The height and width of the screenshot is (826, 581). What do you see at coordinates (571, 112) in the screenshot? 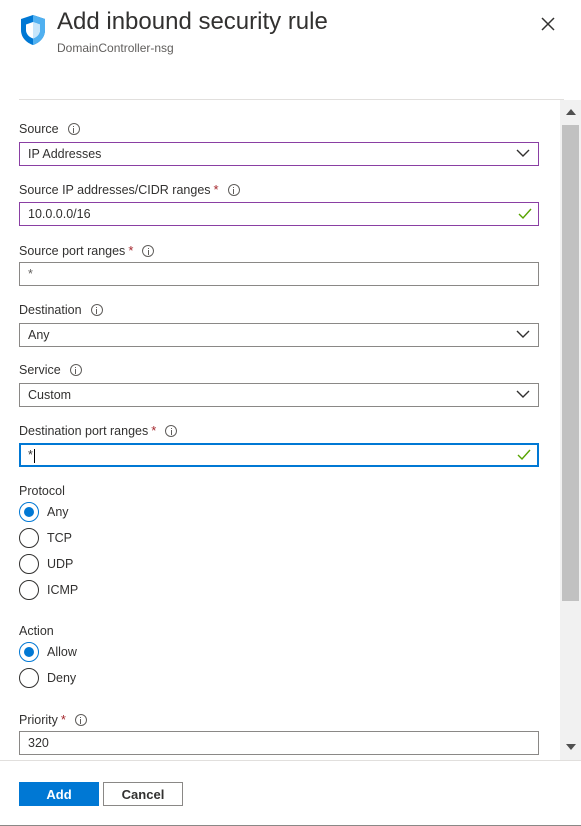
I see `scroll-up-arrow-icon` at bounding box center [571, 112].